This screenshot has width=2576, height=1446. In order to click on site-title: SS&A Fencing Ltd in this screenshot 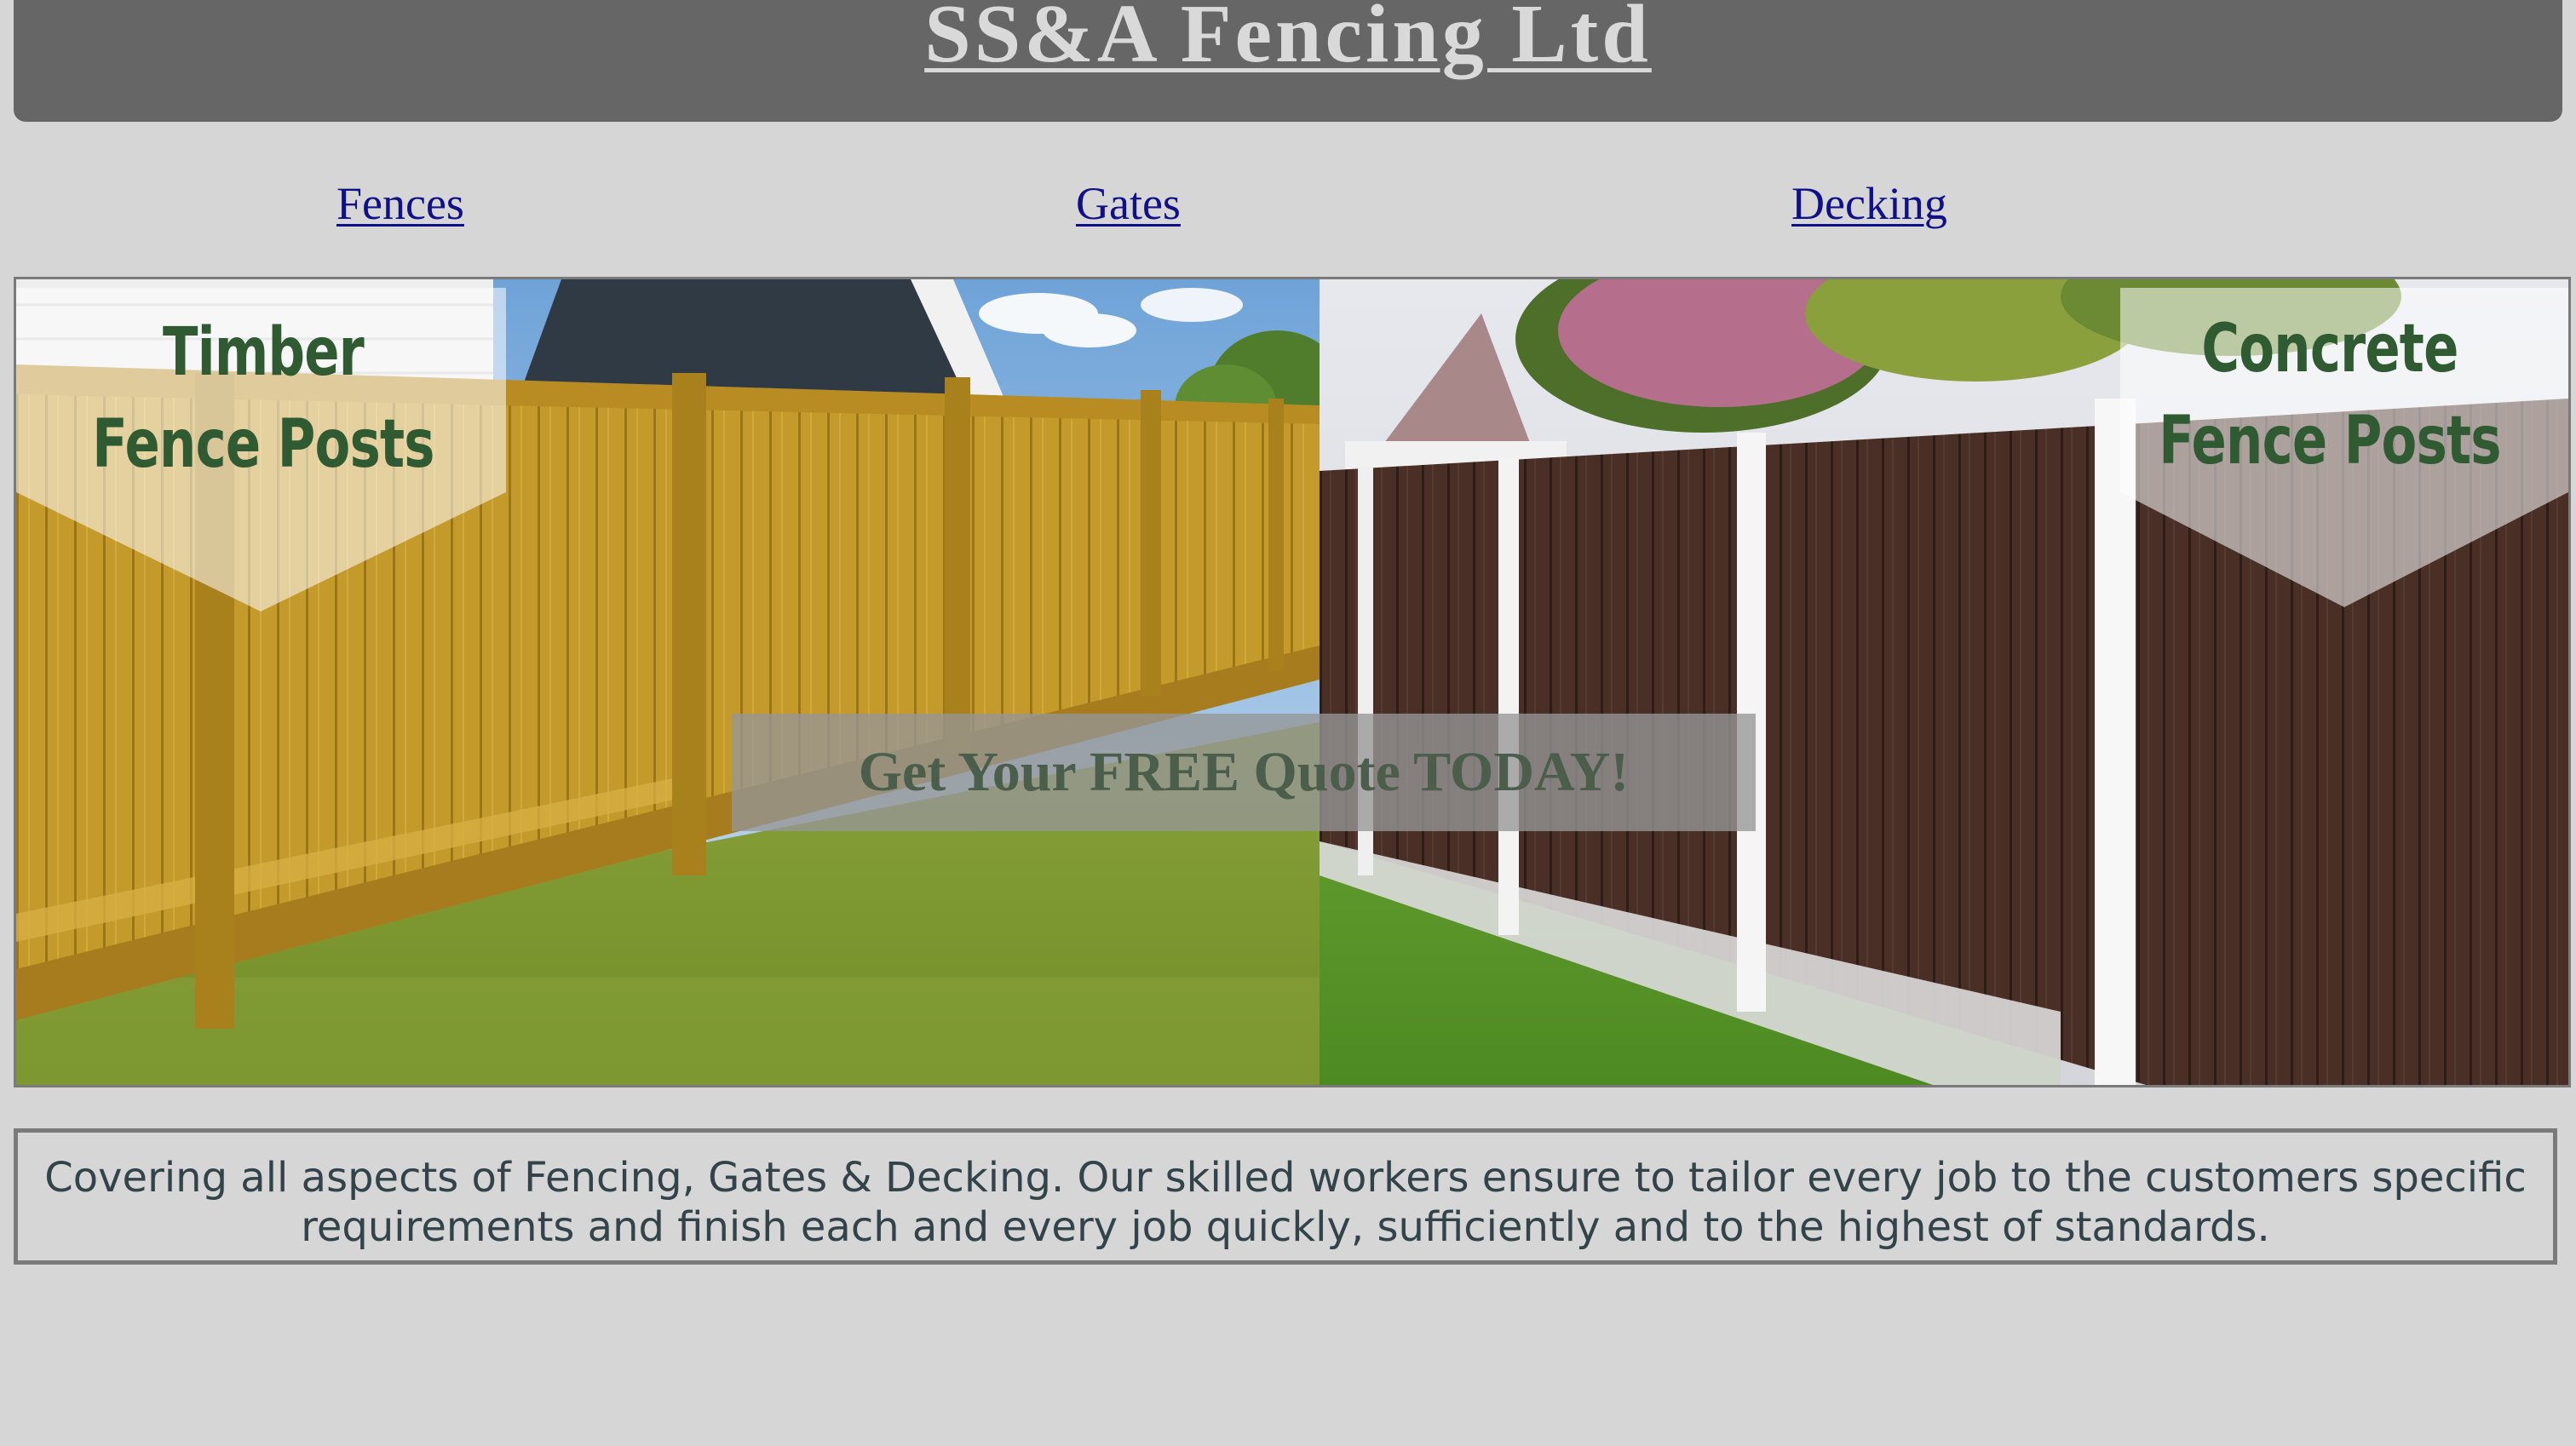, I will do `click(1288, 42)`.